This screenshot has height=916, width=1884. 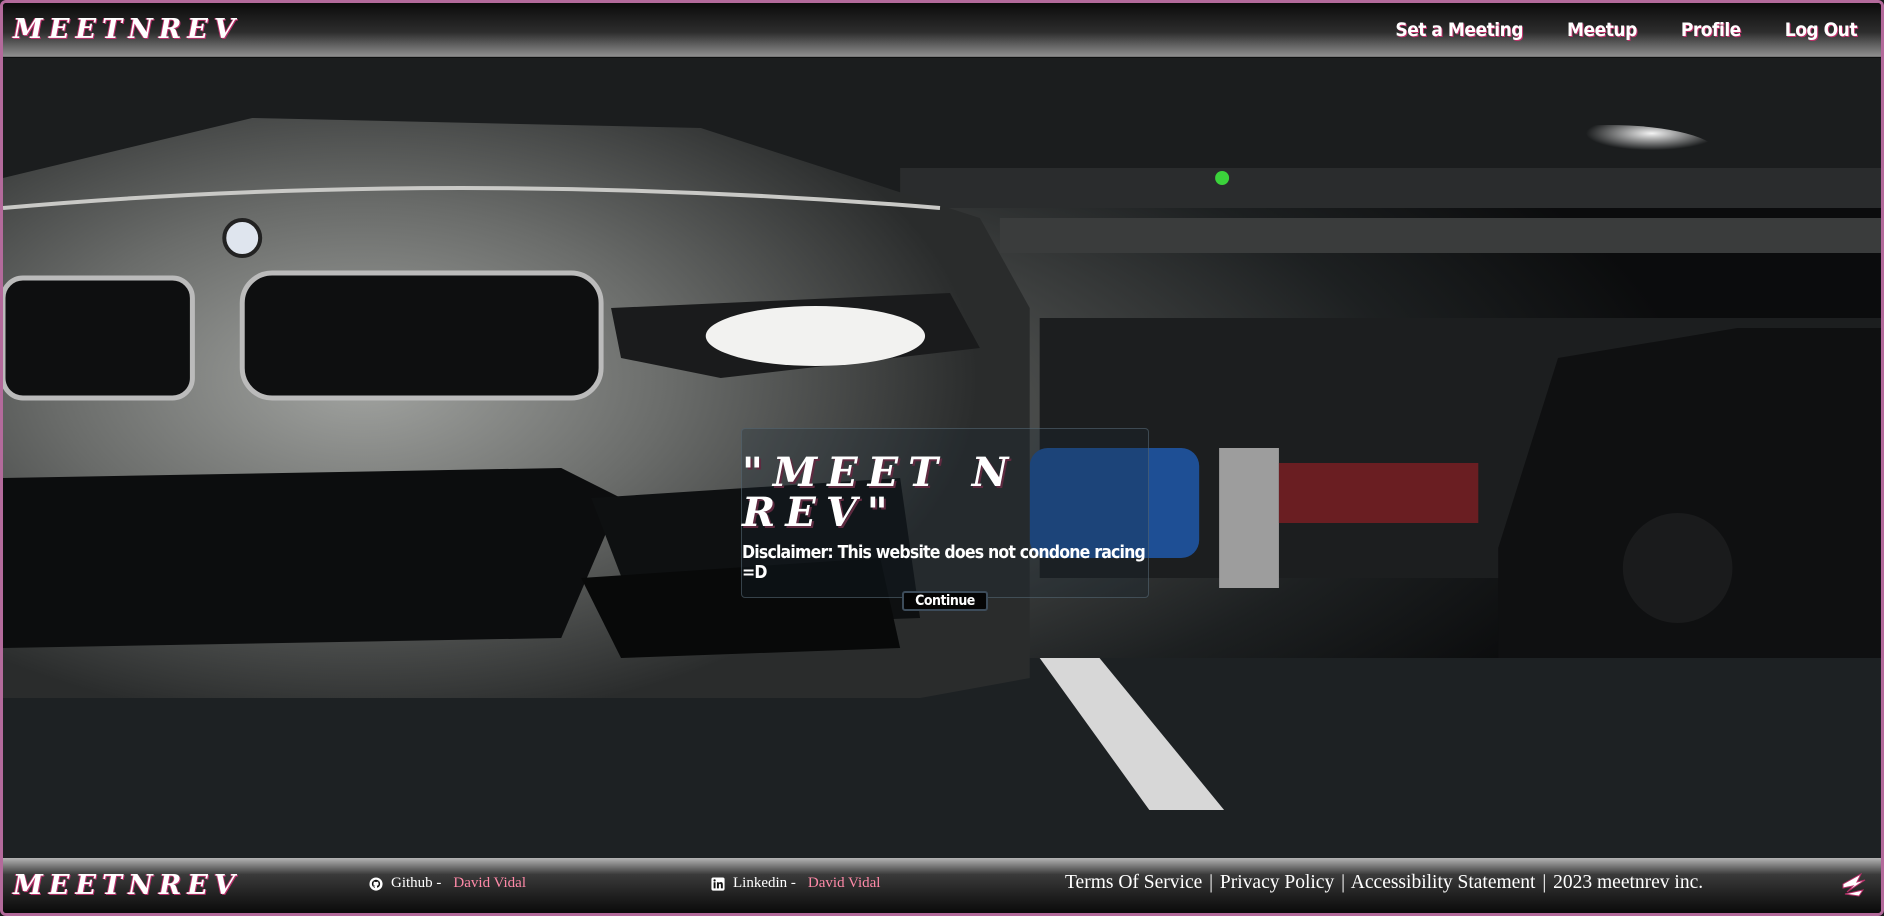 I want to click on nav-set-a-meeting: Set a Meeting, so click(x=1459, y=30).